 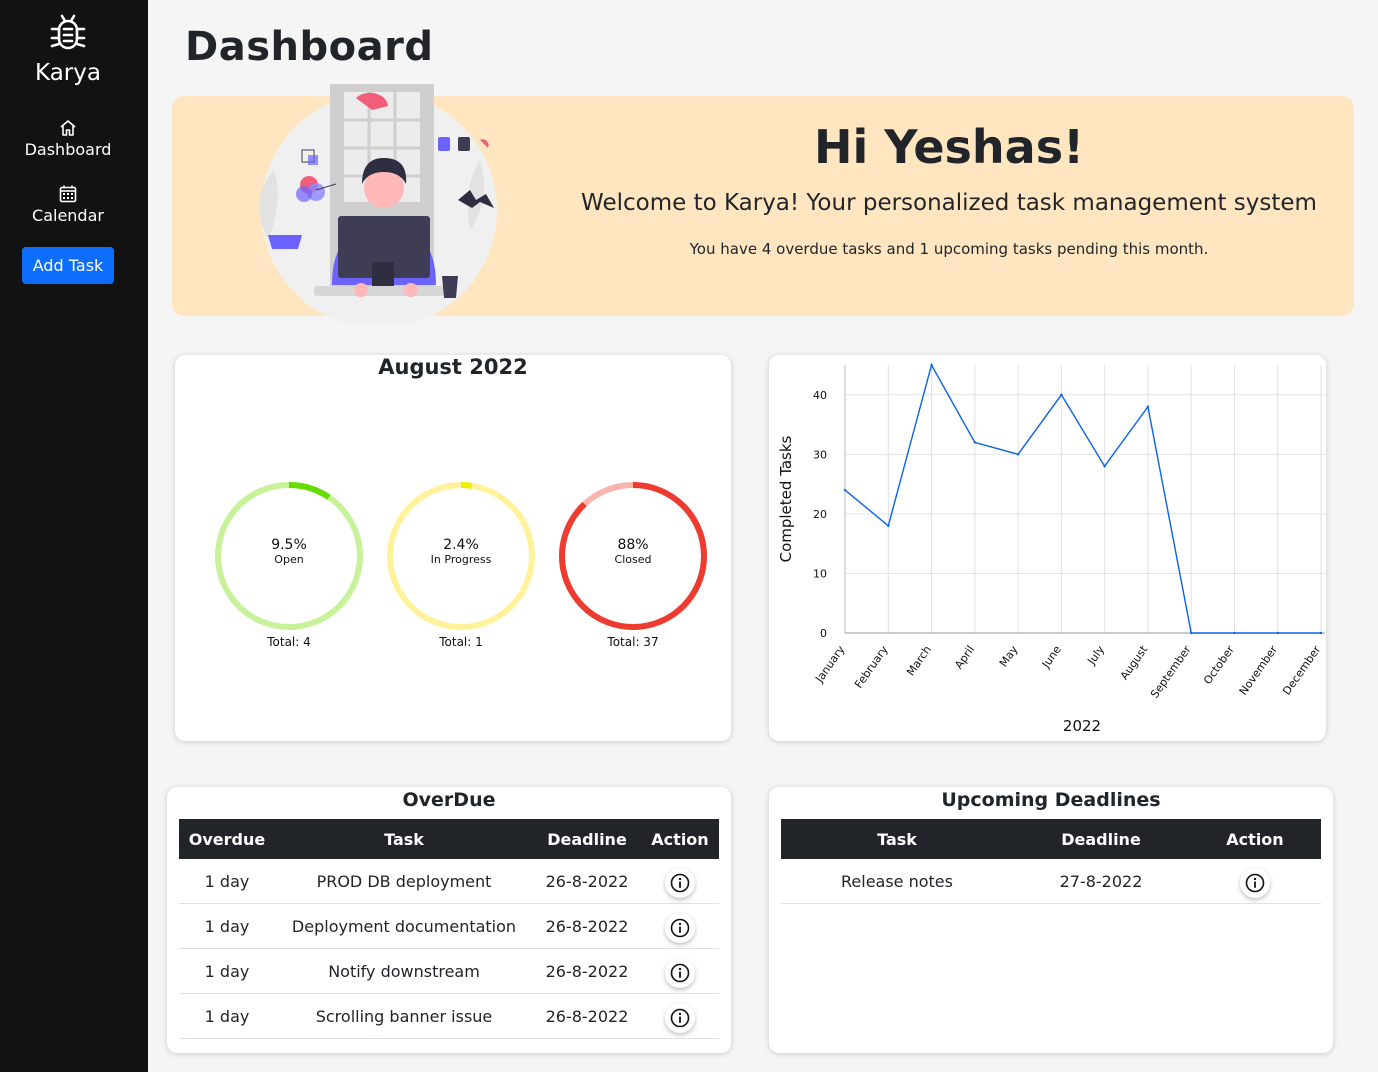 I want to click on table-row: 1 day PROD DB deployment 26-8-2022, so click(x=449, y=881).